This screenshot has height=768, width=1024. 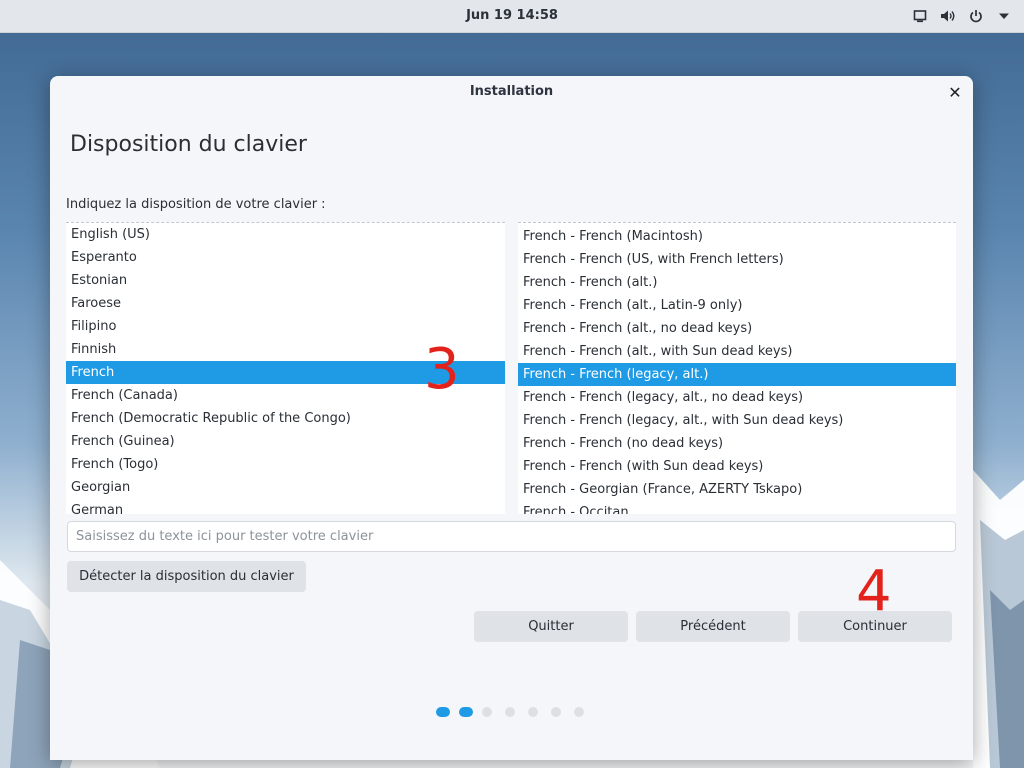 I want to click on chevron-down-icon, so click(x=1004, y=16).